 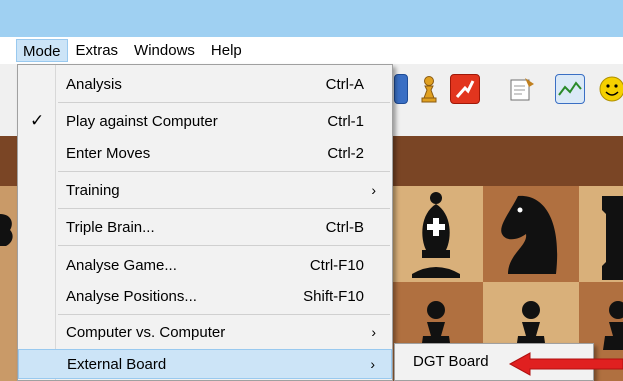 I want to click on black-rook-icon, so click(x=610, y=236).